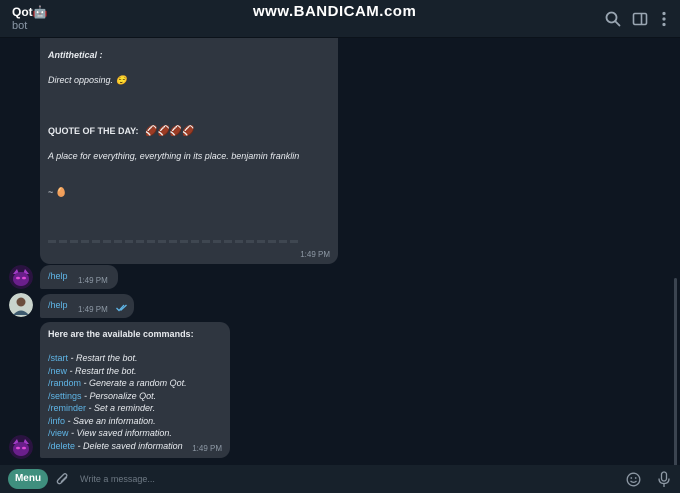  Describe the element at coordinates (633, 479) in the screenshot. I see `emoji-icon` at that location.